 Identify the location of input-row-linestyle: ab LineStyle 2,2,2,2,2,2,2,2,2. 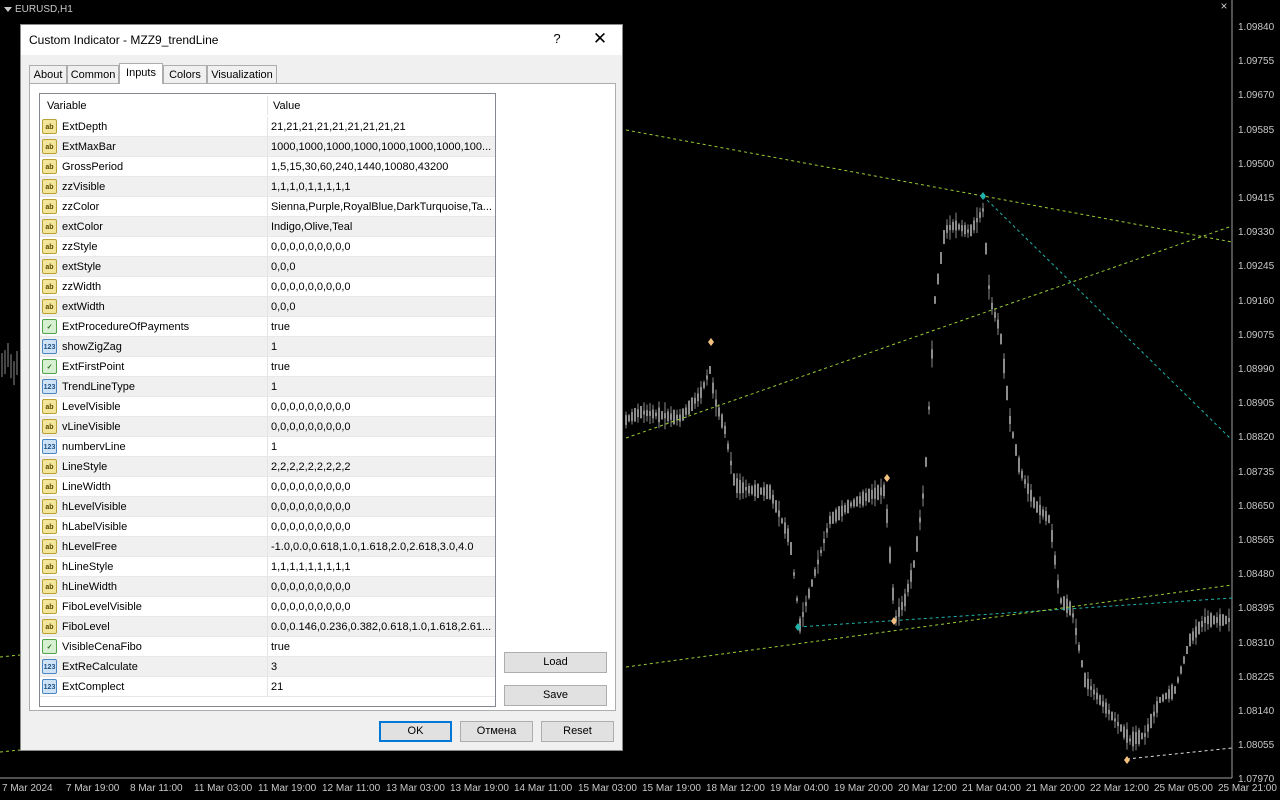
(267, 467).